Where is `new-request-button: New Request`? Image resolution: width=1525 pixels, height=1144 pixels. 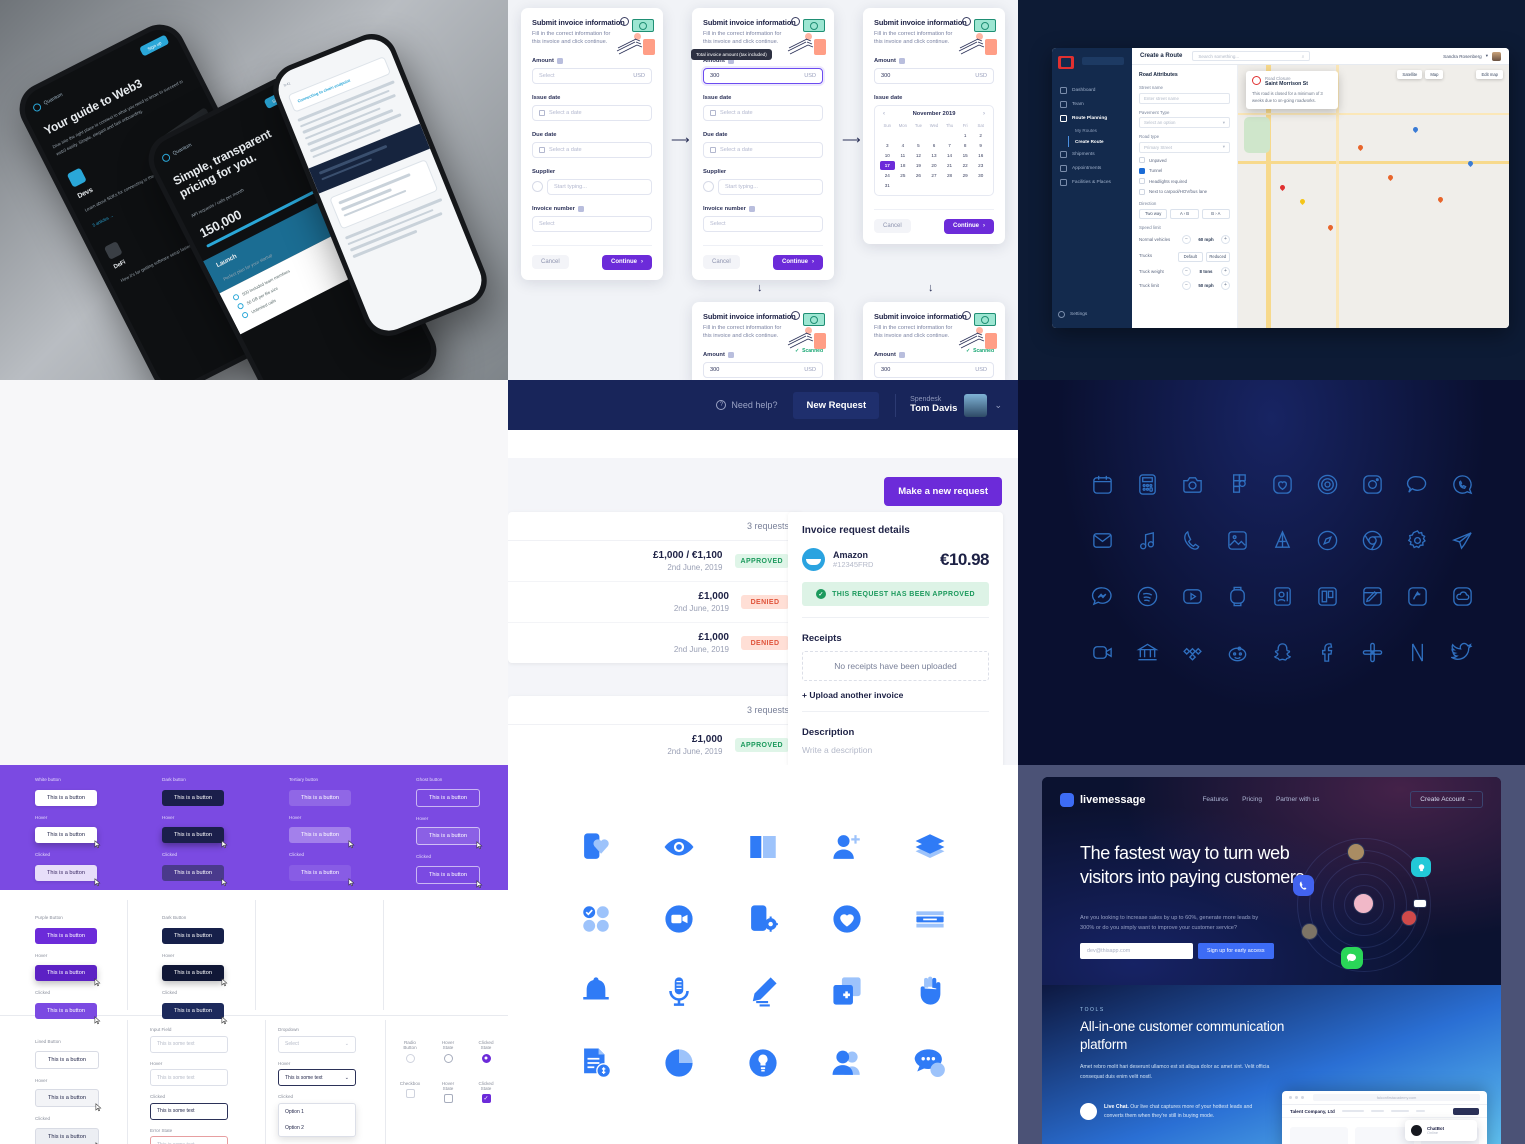 new-request-button: New Request is located at coordinates (836, 405).